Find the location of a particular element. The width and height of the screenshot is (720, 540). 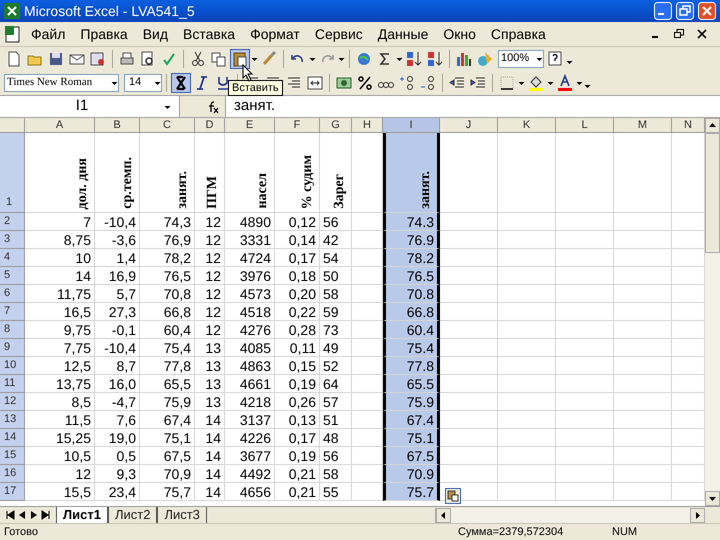

scroll-right-icon is located at coordinates (697, 515).